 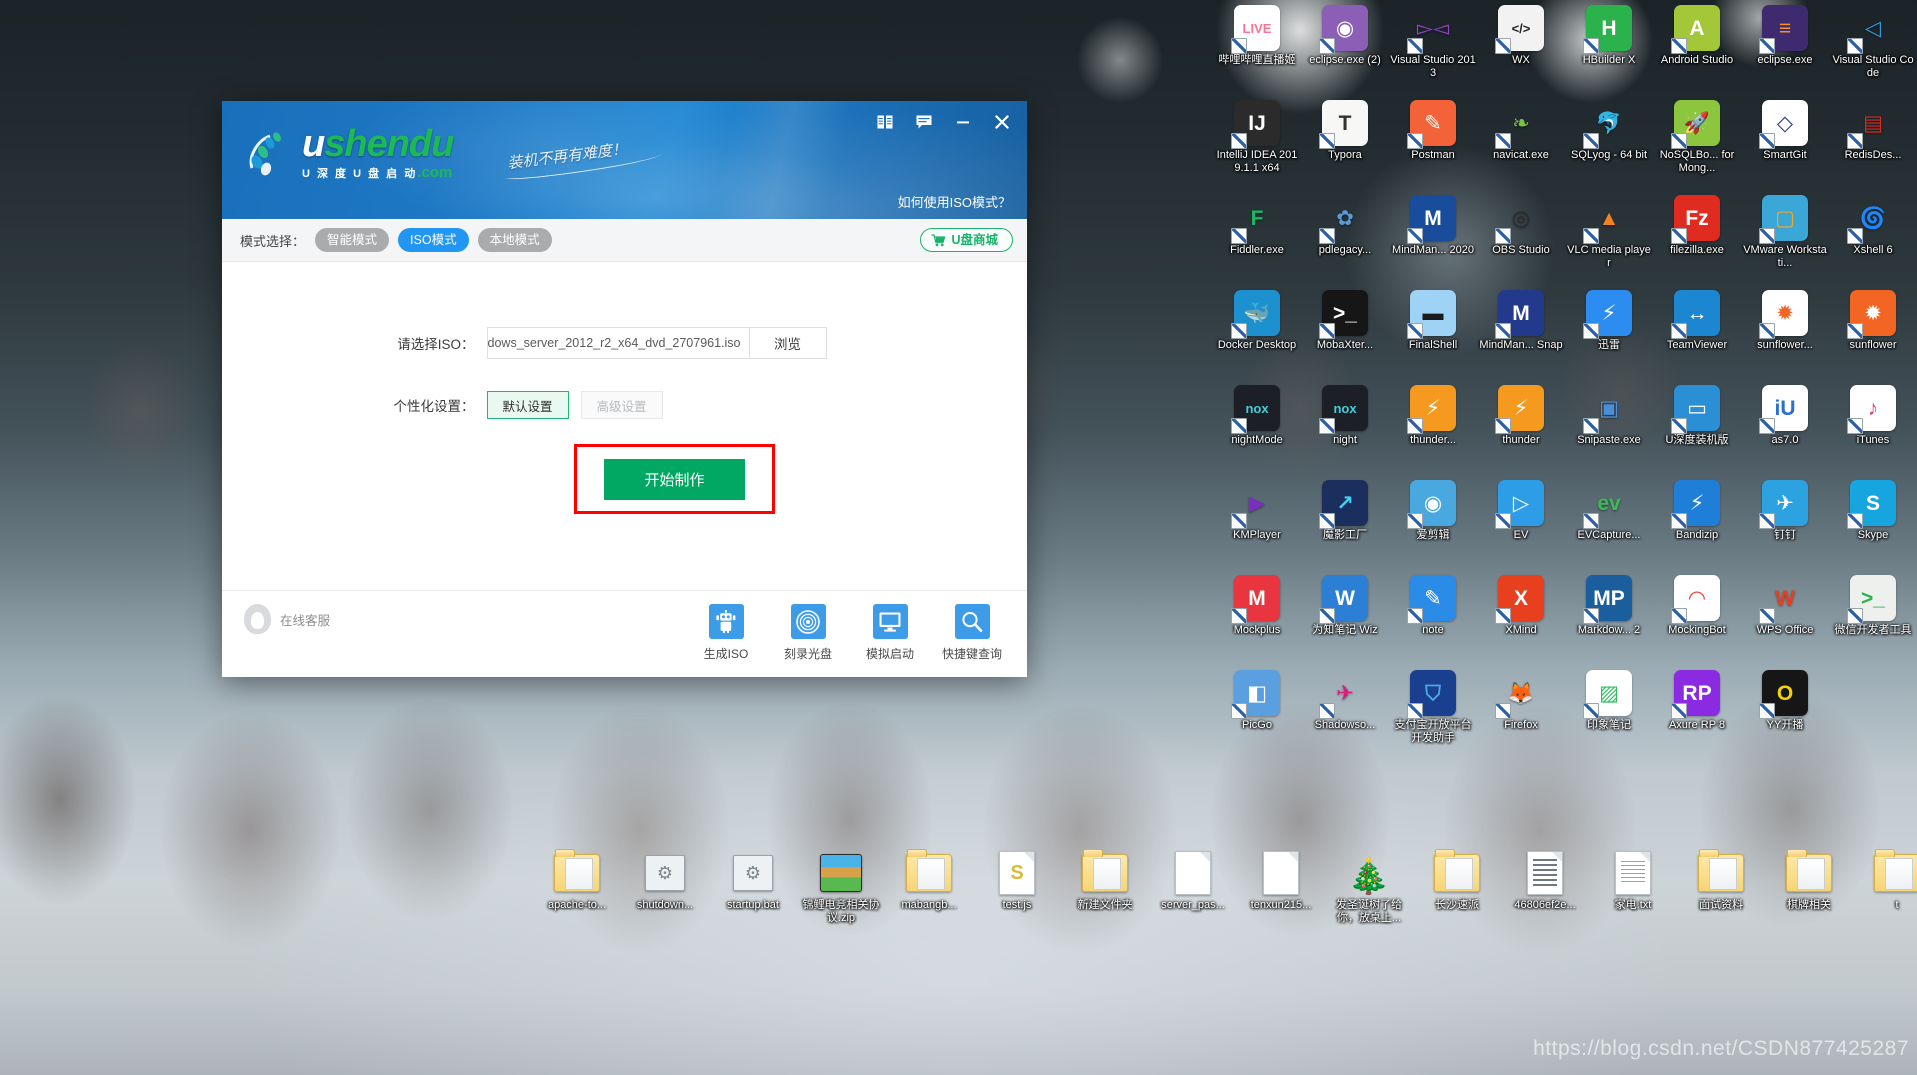 I want to click on desktop-icon: ▭ U深度装机版, so click(x=1697, y=427).